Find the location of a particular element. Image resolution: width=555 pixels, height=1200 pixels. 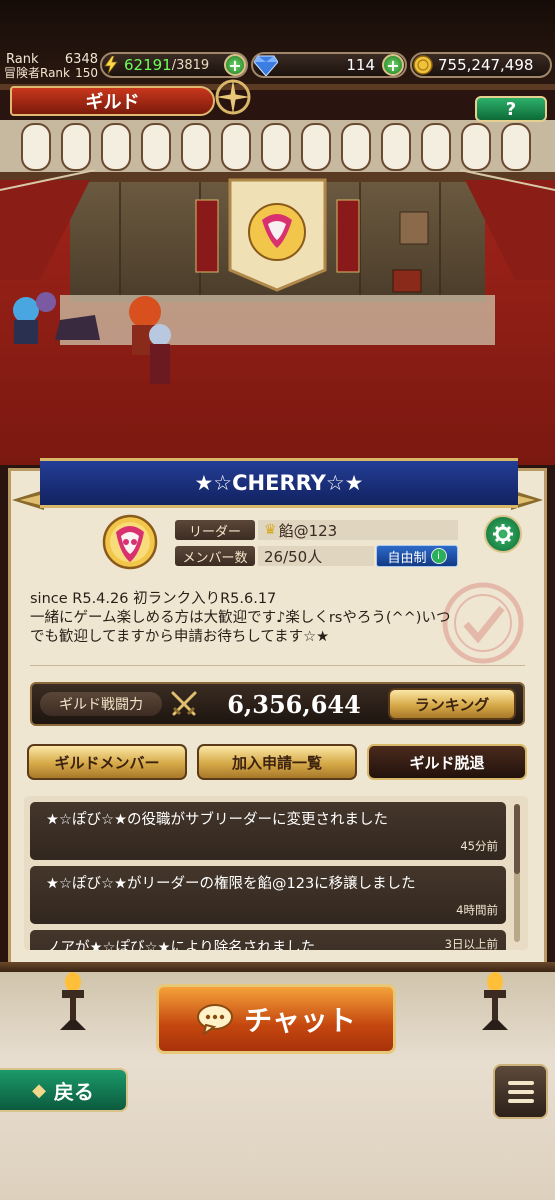

gold-coin-icon is located at coordinates (423, 65).